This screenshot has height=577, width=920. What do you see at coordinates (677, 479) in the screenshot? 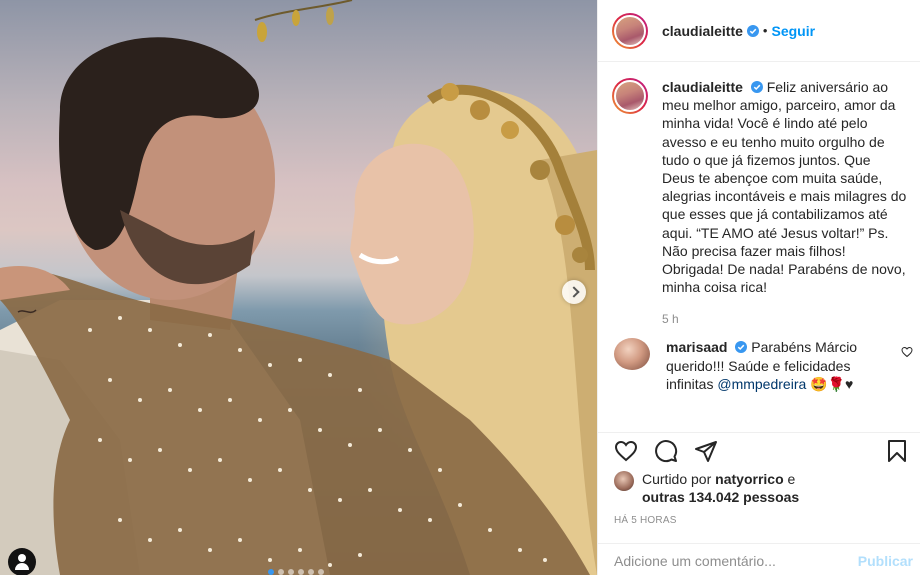
I see `likes-prefix: Curtido por` at bounding box center [677, 479].